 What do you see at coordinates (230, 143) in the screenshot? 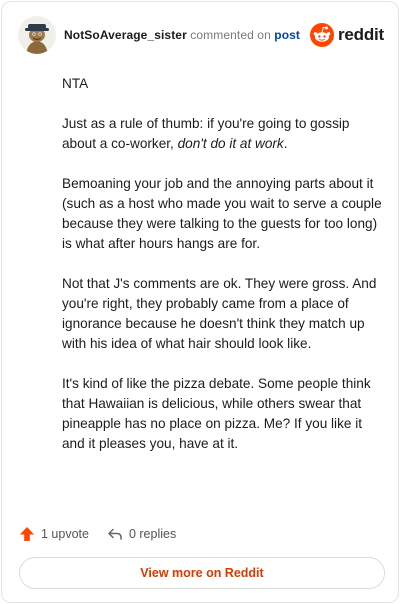
I see `comment-emphasis: don't do it at work` at bounding box center [230, 143].